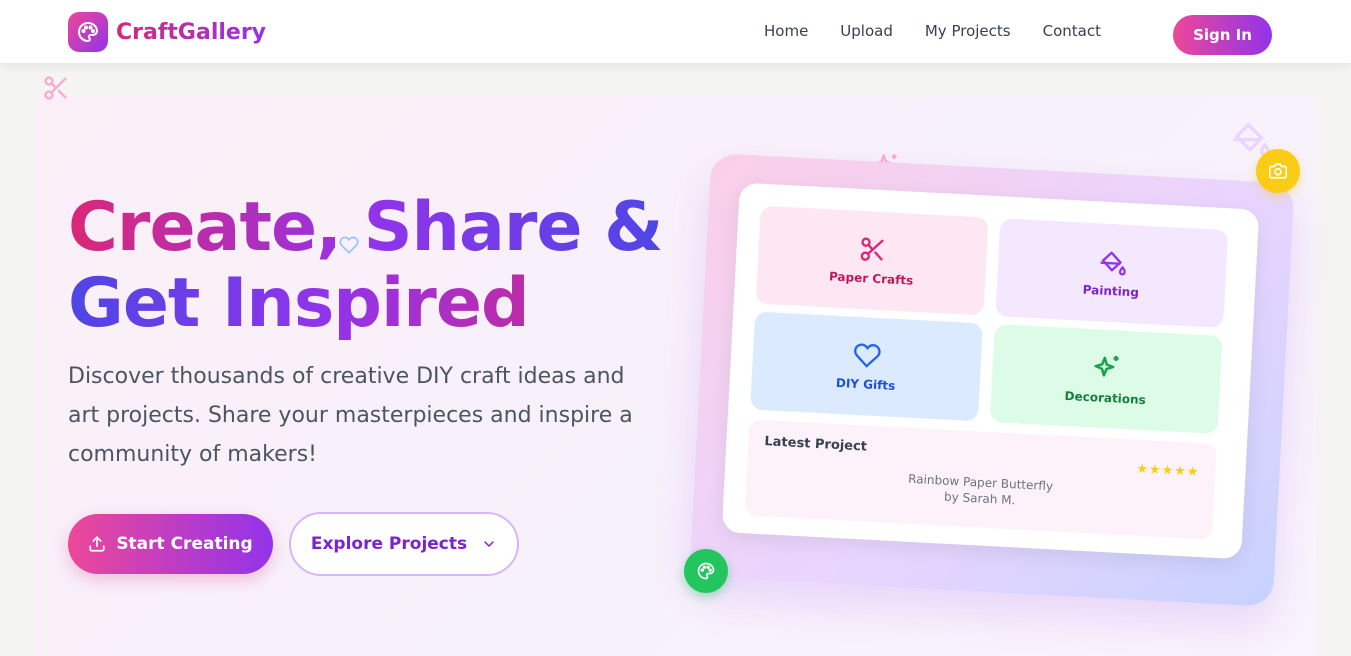 This screenshot has height=656, width=1351. What do you see at coordinates (365, 227) in the screenshot?
I see `headline-line-1: Create, Share &` at bounding box center [365, 227].